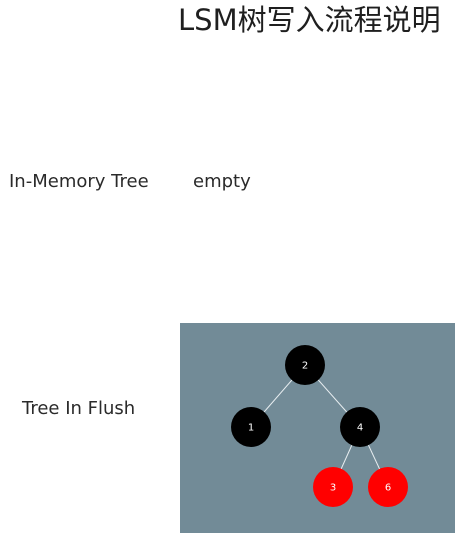 This screenshot has height=534, width=471. I want to click on tree-node-3: 3, so click(333, 487).